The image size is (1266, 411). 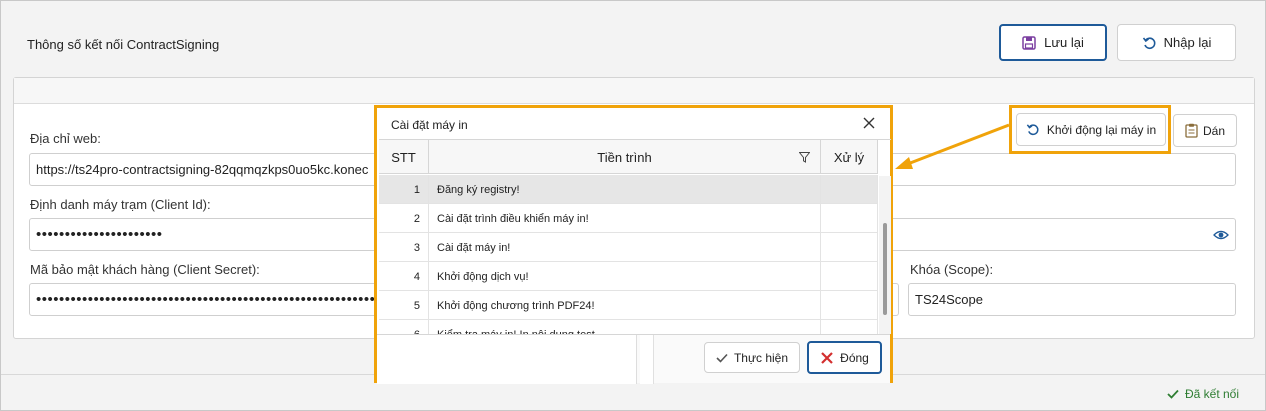 I want to click on row-process: Khởi động chương trình PDF24!, so click(x=625, y=305).